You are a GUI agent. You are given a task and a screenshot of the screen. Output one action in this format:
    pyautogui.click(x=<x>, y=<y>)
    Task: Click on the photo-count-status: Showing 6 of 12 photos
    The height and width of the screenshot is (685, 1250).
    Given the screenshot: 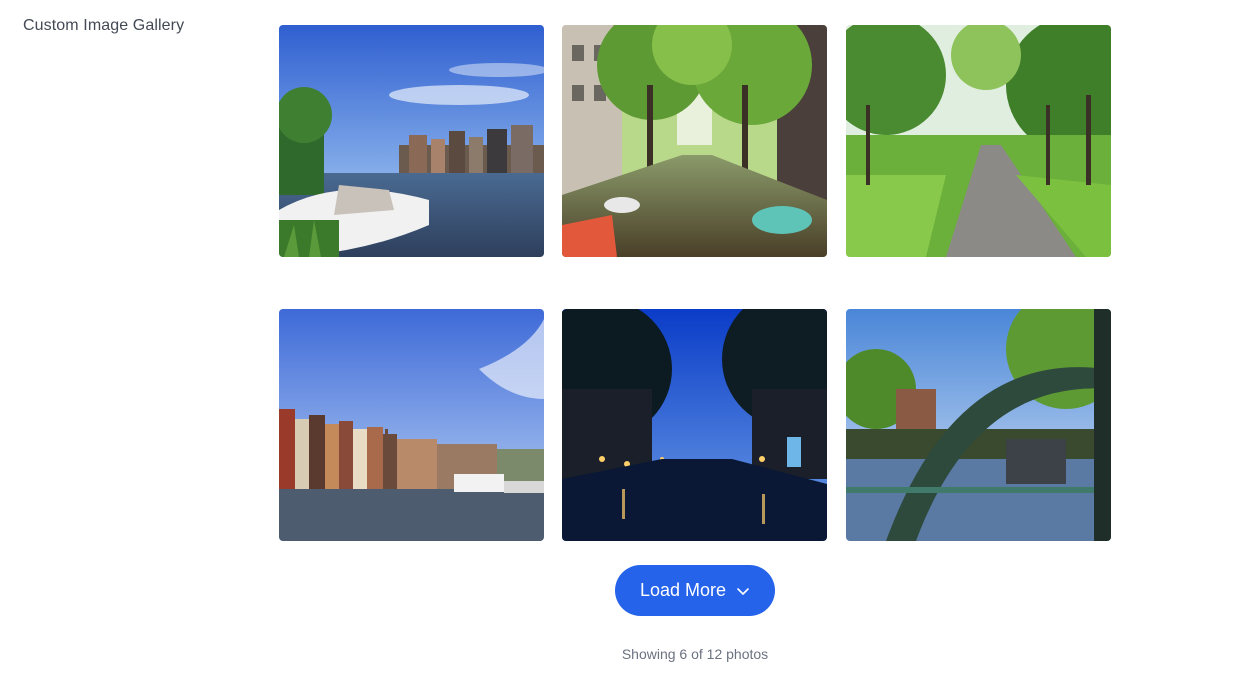 What is the action you would take?
    pyautogui.click(x=695, y=654)
    